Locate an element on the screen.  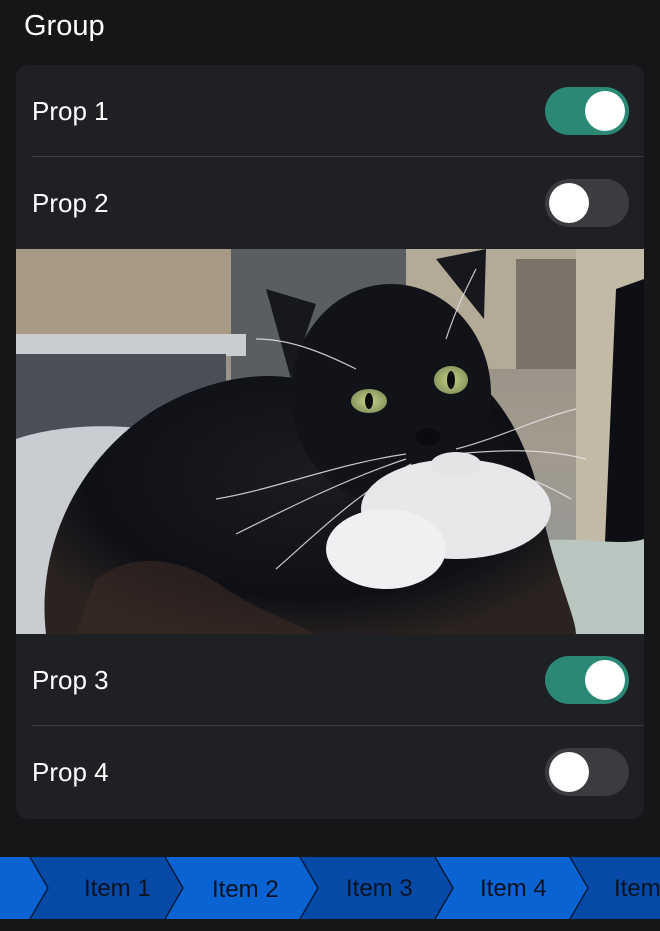
breadcrumb-label-5: Item is located at coordinates (637, 888).